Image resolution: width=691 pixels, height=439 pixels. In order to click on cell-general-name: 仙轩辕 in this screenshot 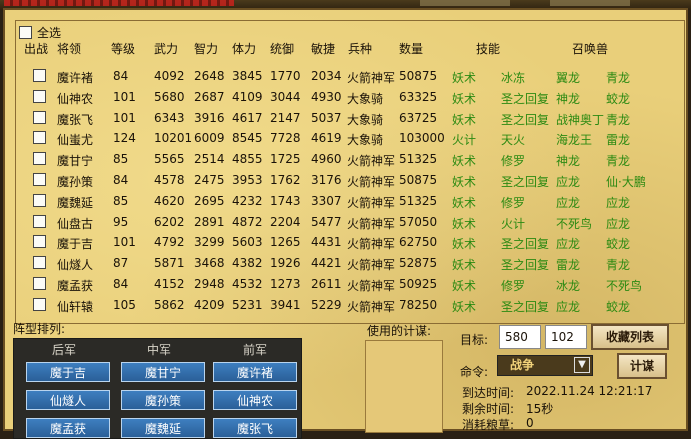, I will do `click(75, 306)`.